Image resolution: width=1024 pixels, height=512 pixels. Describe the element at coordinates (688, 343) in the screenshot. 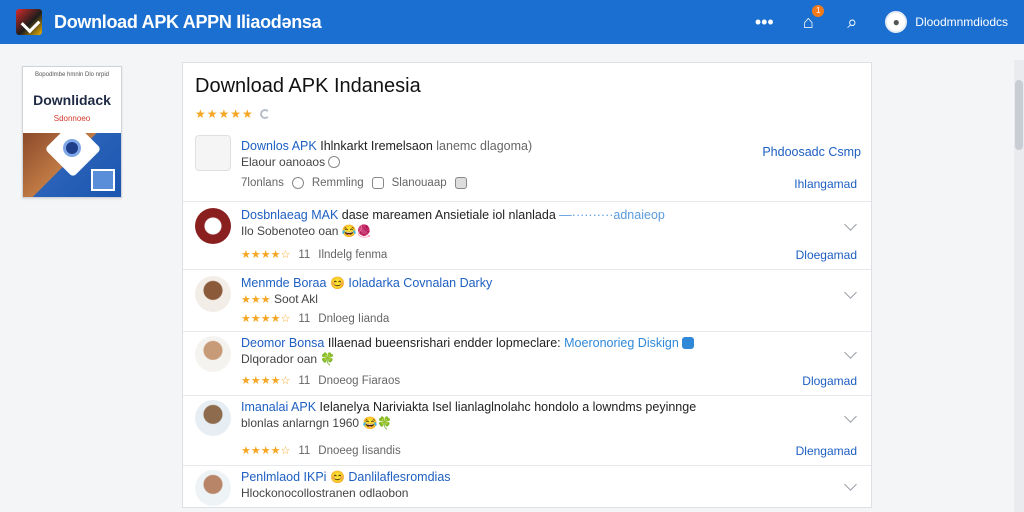

I see `info-icon` at that location.